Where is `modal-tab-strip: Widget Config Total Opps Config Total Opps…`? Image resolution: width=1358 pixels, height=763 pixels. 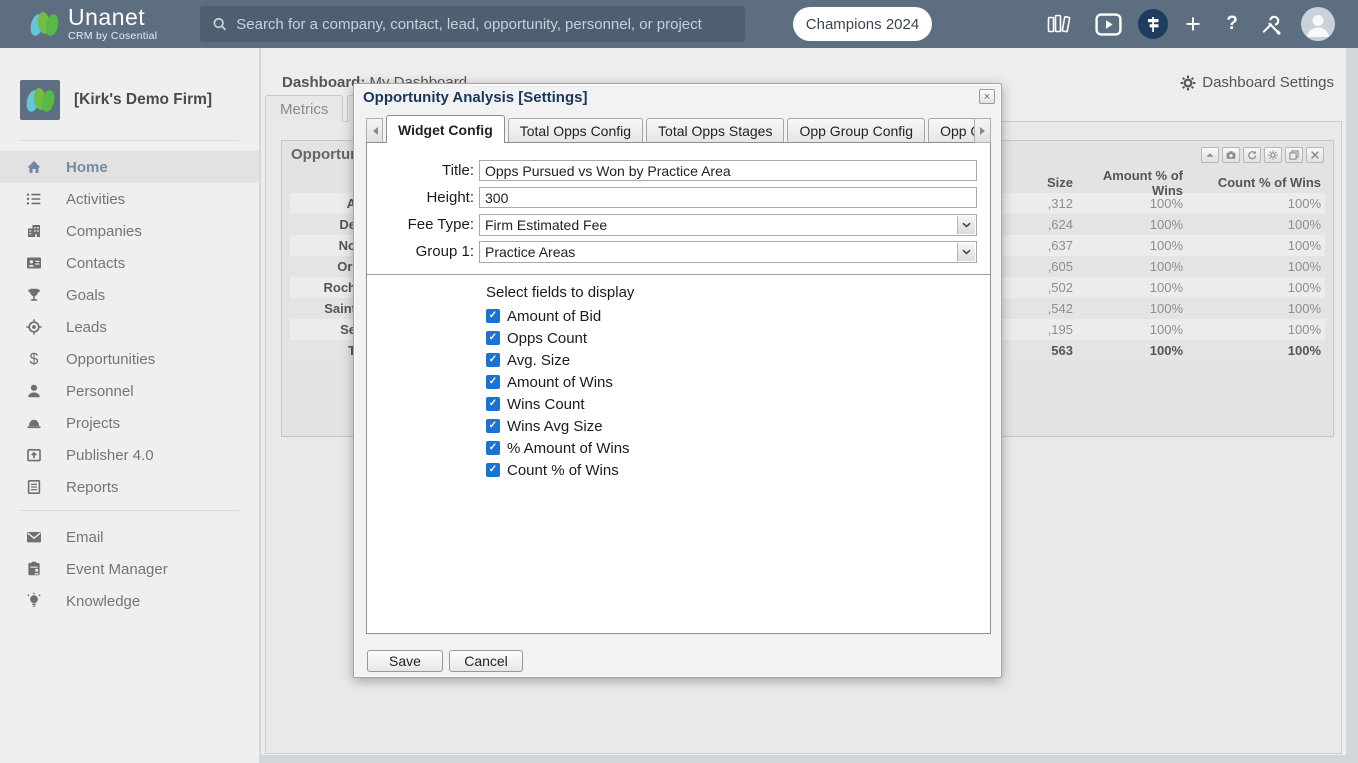 modal-tab-strip: Widget Config Total Opps Config Total Opps… is located at coordinates (678, 129).